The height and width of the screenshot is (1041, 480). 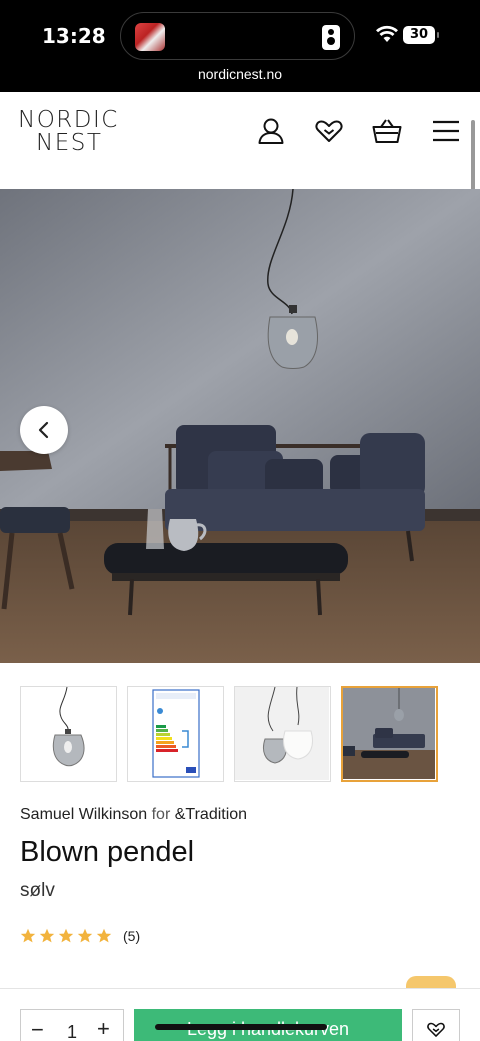 What do you see at coordinates (72, 1031) in the screenshot?
I see `quantity-value: 1` at bounding box center [72, 1031].